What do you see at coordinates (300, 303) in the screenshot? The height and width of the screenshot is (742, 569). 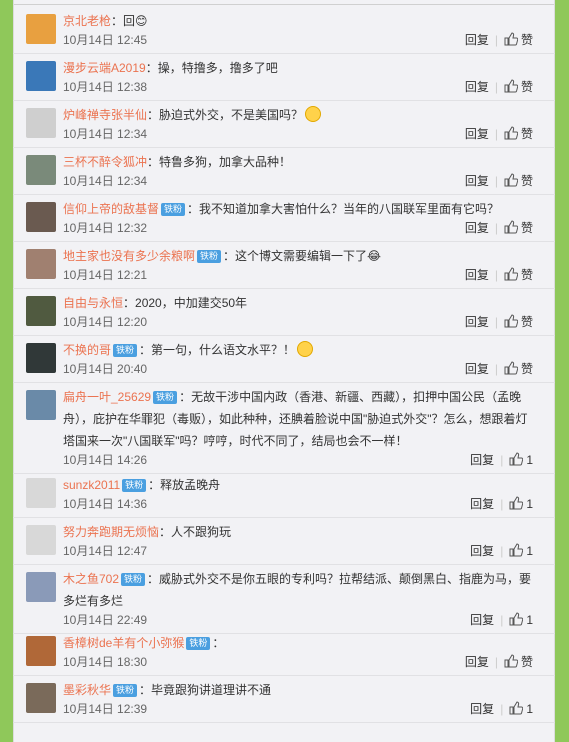 I see `comment-text: 自由与永恒：2020，中加建交50年` at bounding box center [300, 303].